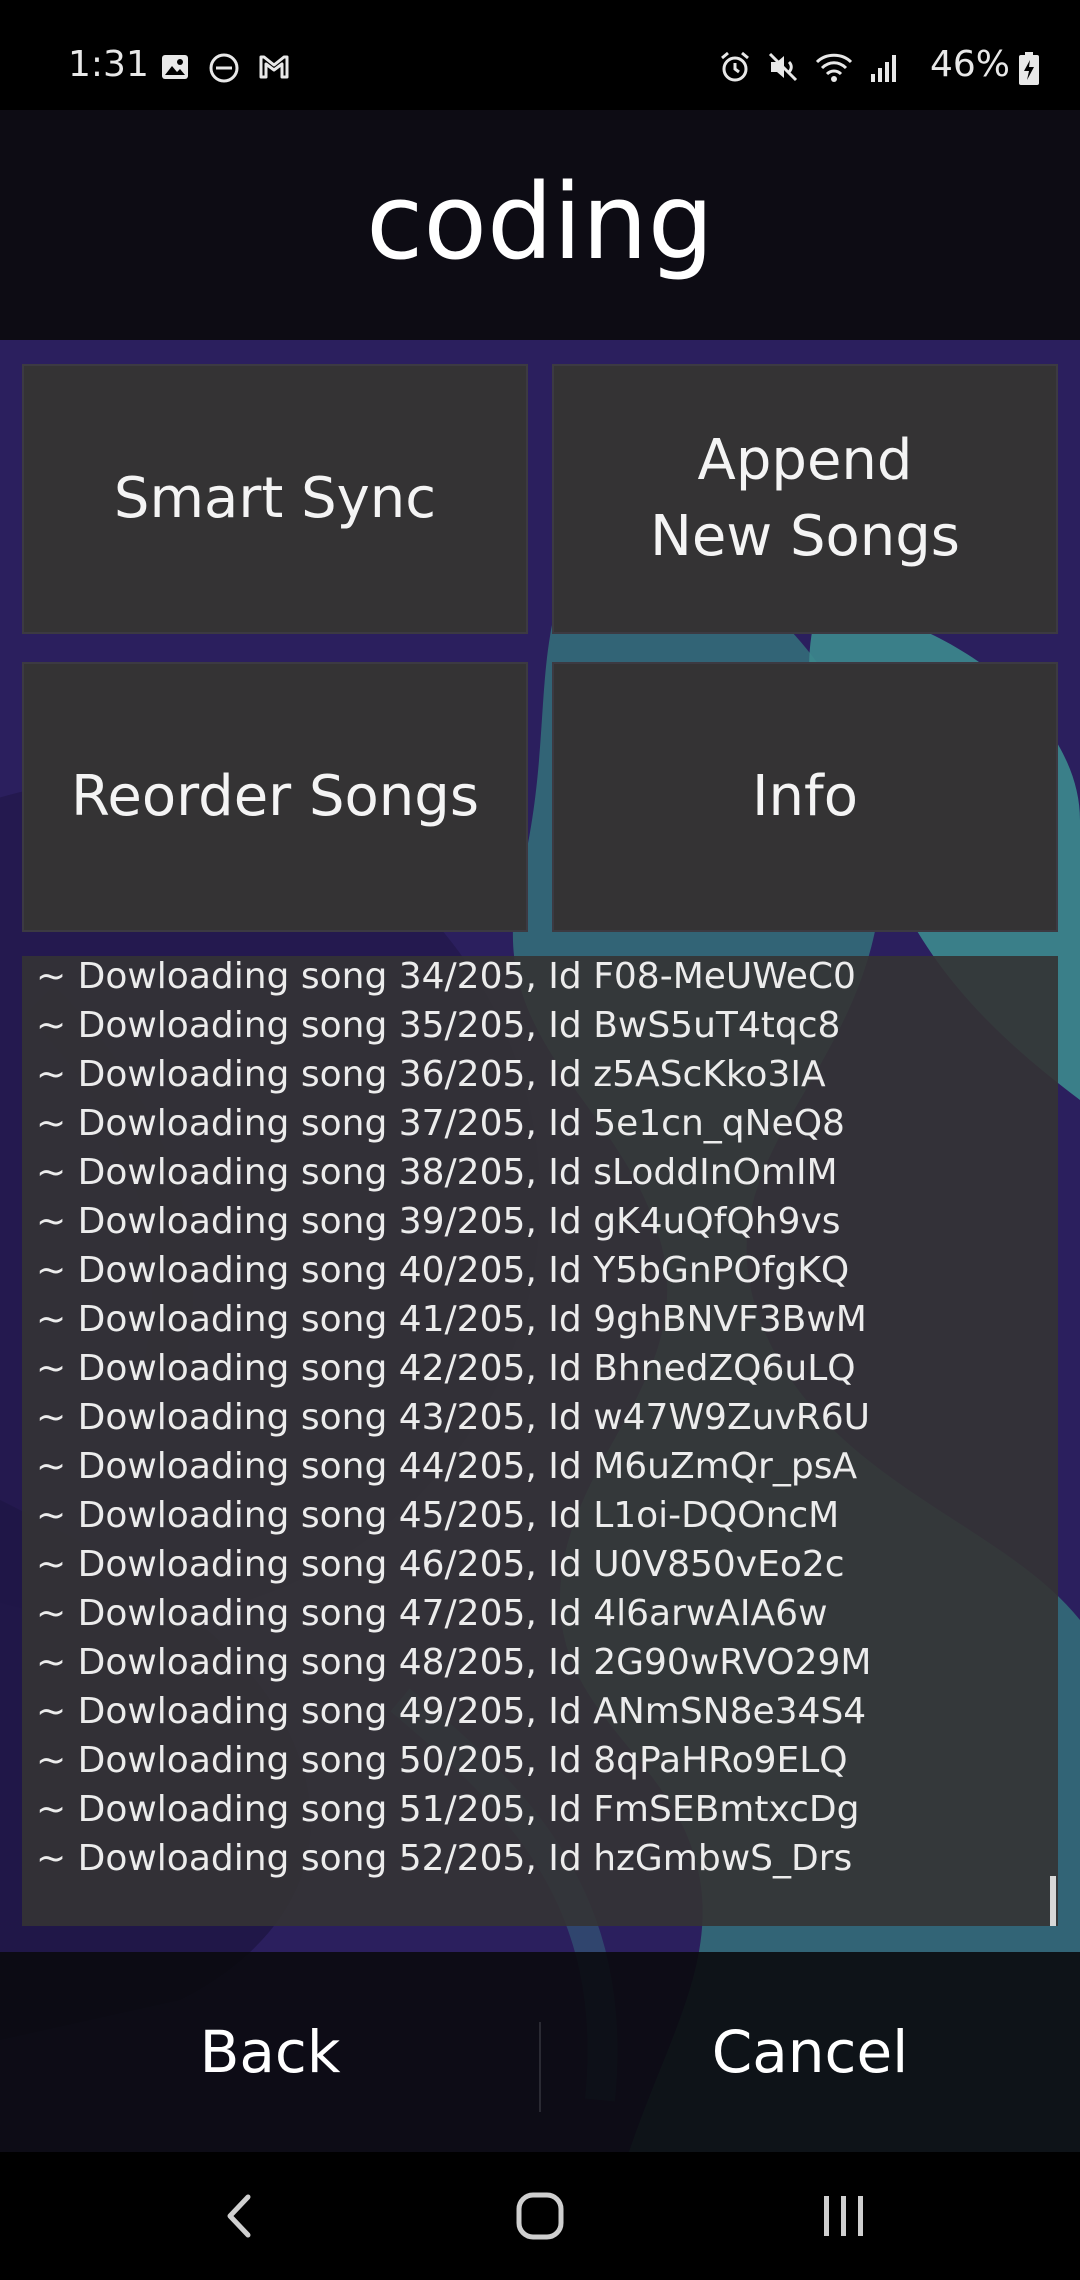  I want to click on log-line: ~ Dowloading song 36/205, Id z5AScKko3IA, so click(431, 1074).